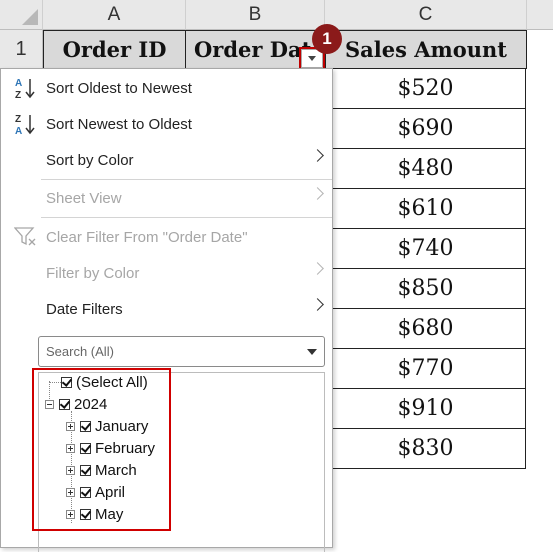 The image size is (553, 552). I want to click on sort-oldest-to-newest: A Z Sort Oldest to Newest, so click(166, 88).